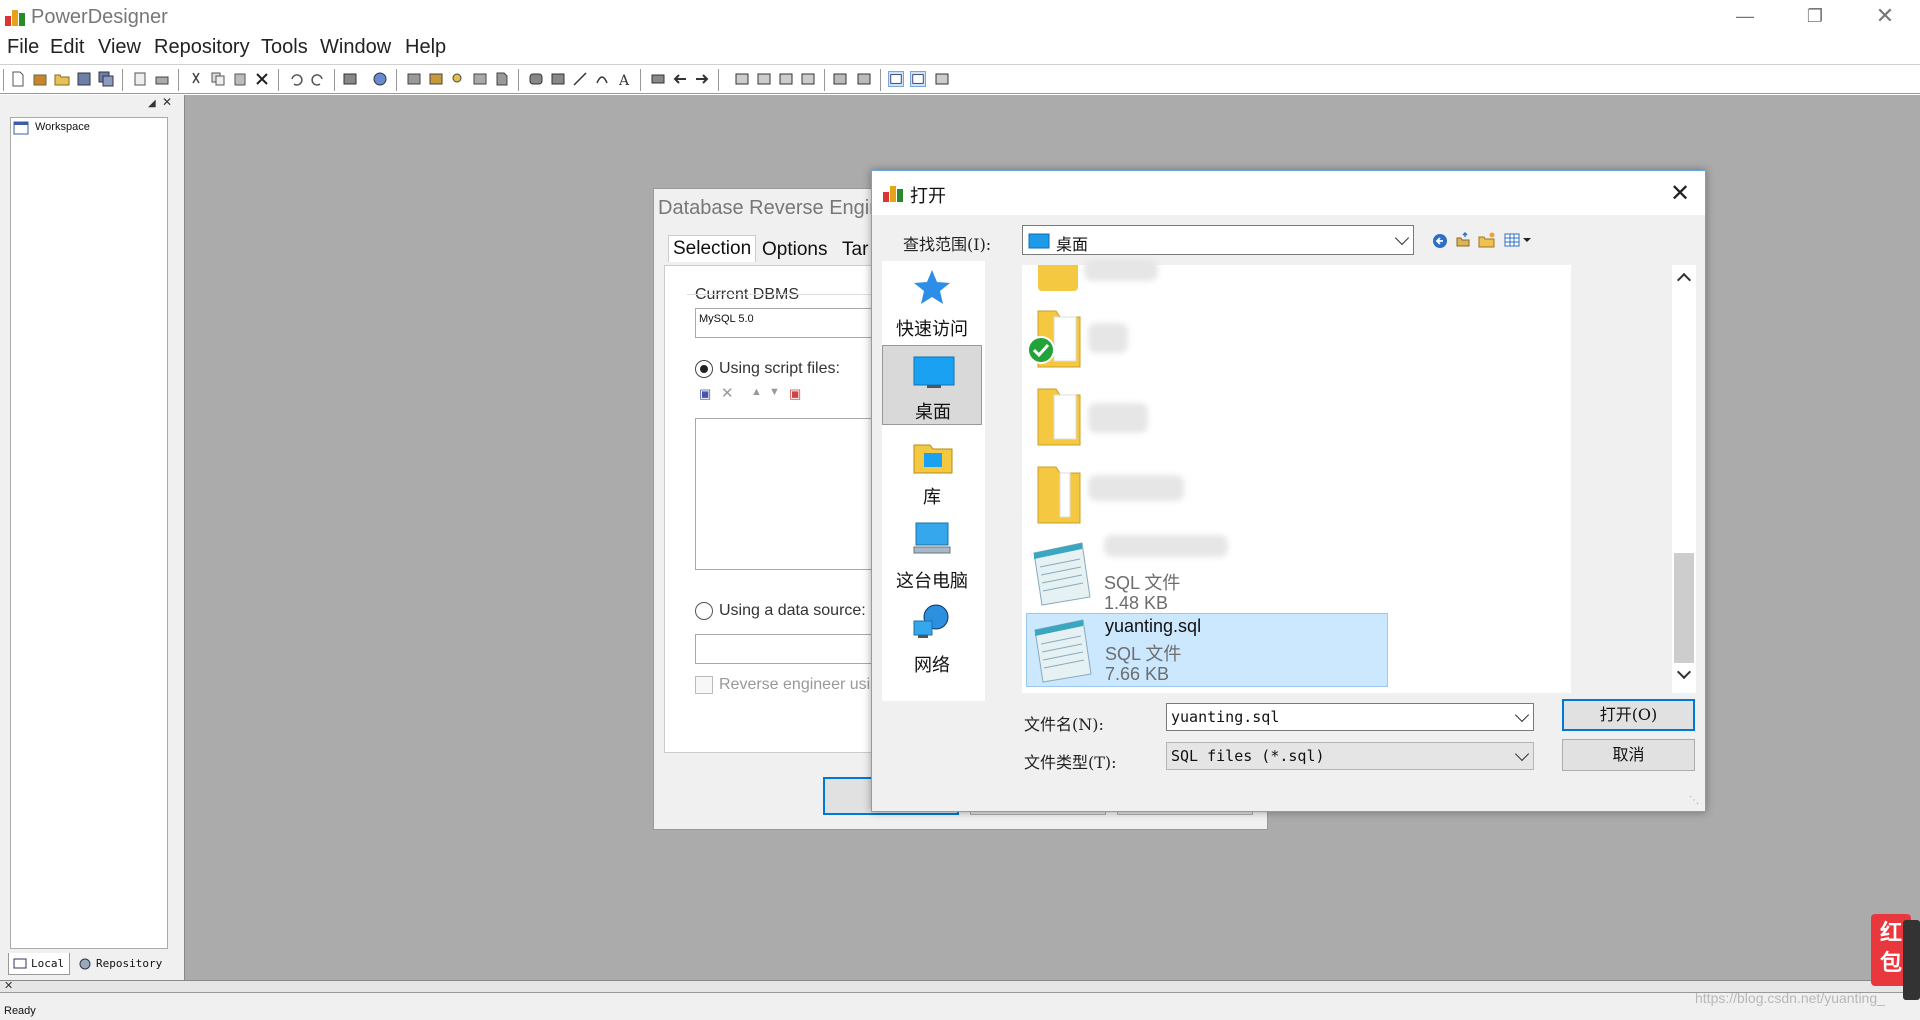 The width and height of the screenshot is (1920, 1020). I want to click on open-dialog-close-icon: ✕, so click(1680, 193).